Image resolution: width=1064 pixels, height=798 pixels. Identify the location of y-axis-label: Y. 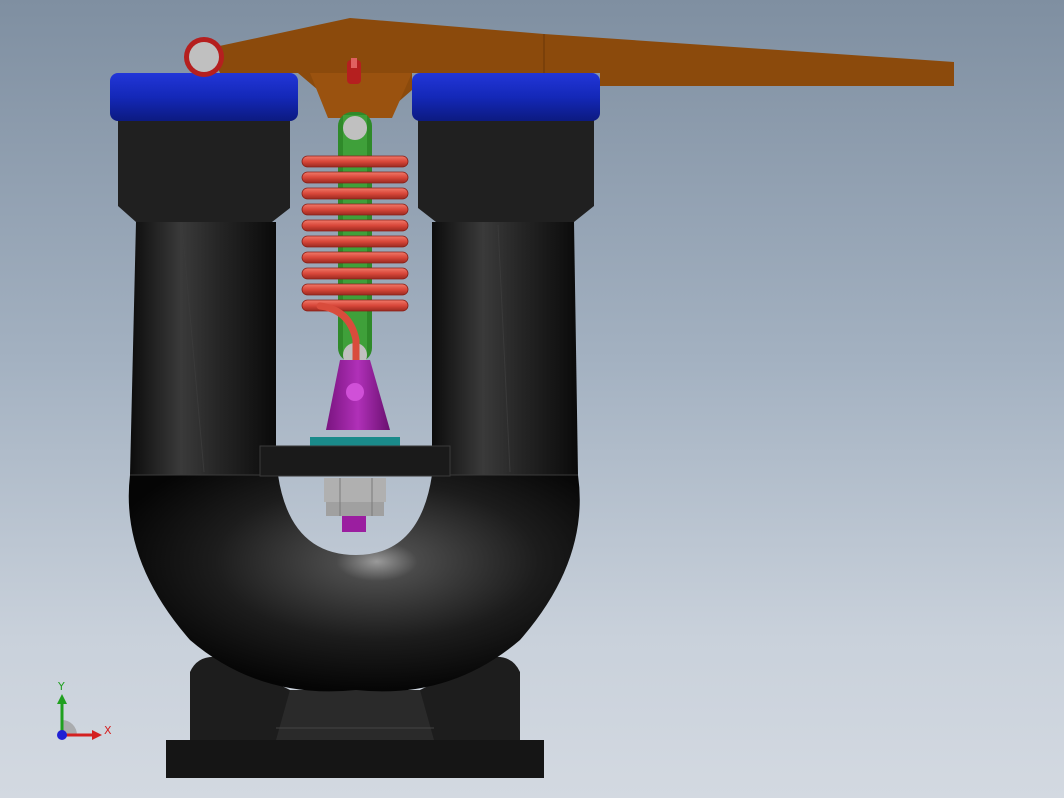
(61, 686).